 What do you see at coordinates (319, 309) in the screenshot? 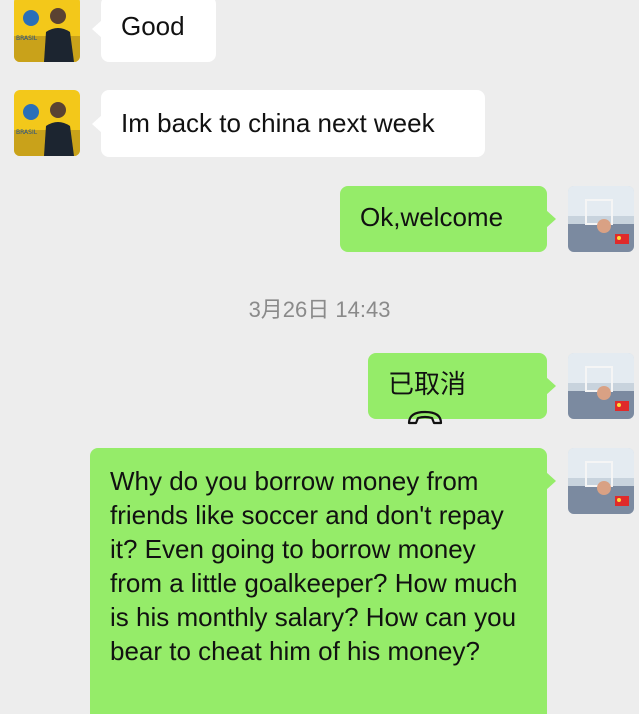
I see `timestamp: 3月26日 14:43` at bounding box center [319, 309].